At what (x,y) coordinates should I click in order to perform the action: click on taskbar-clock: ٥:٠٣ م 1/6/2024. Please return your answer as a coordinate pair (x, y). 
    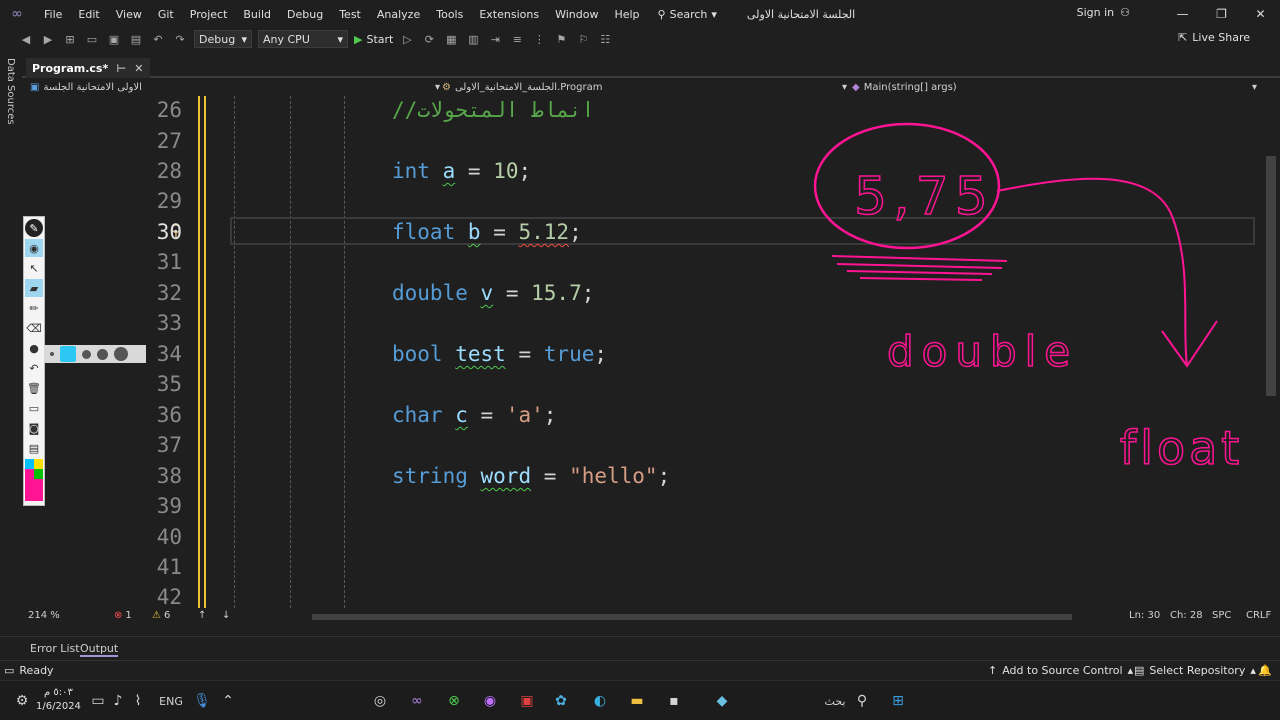
    Looking at the image, I should click on (58, 700).